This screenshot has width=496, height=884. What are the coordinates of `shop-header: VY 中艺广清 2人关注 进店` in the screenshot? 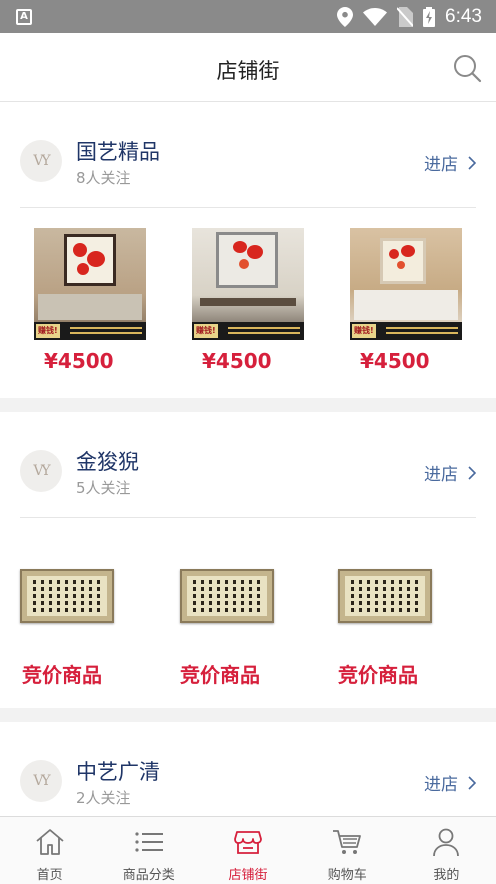 It's located at (248, 769).